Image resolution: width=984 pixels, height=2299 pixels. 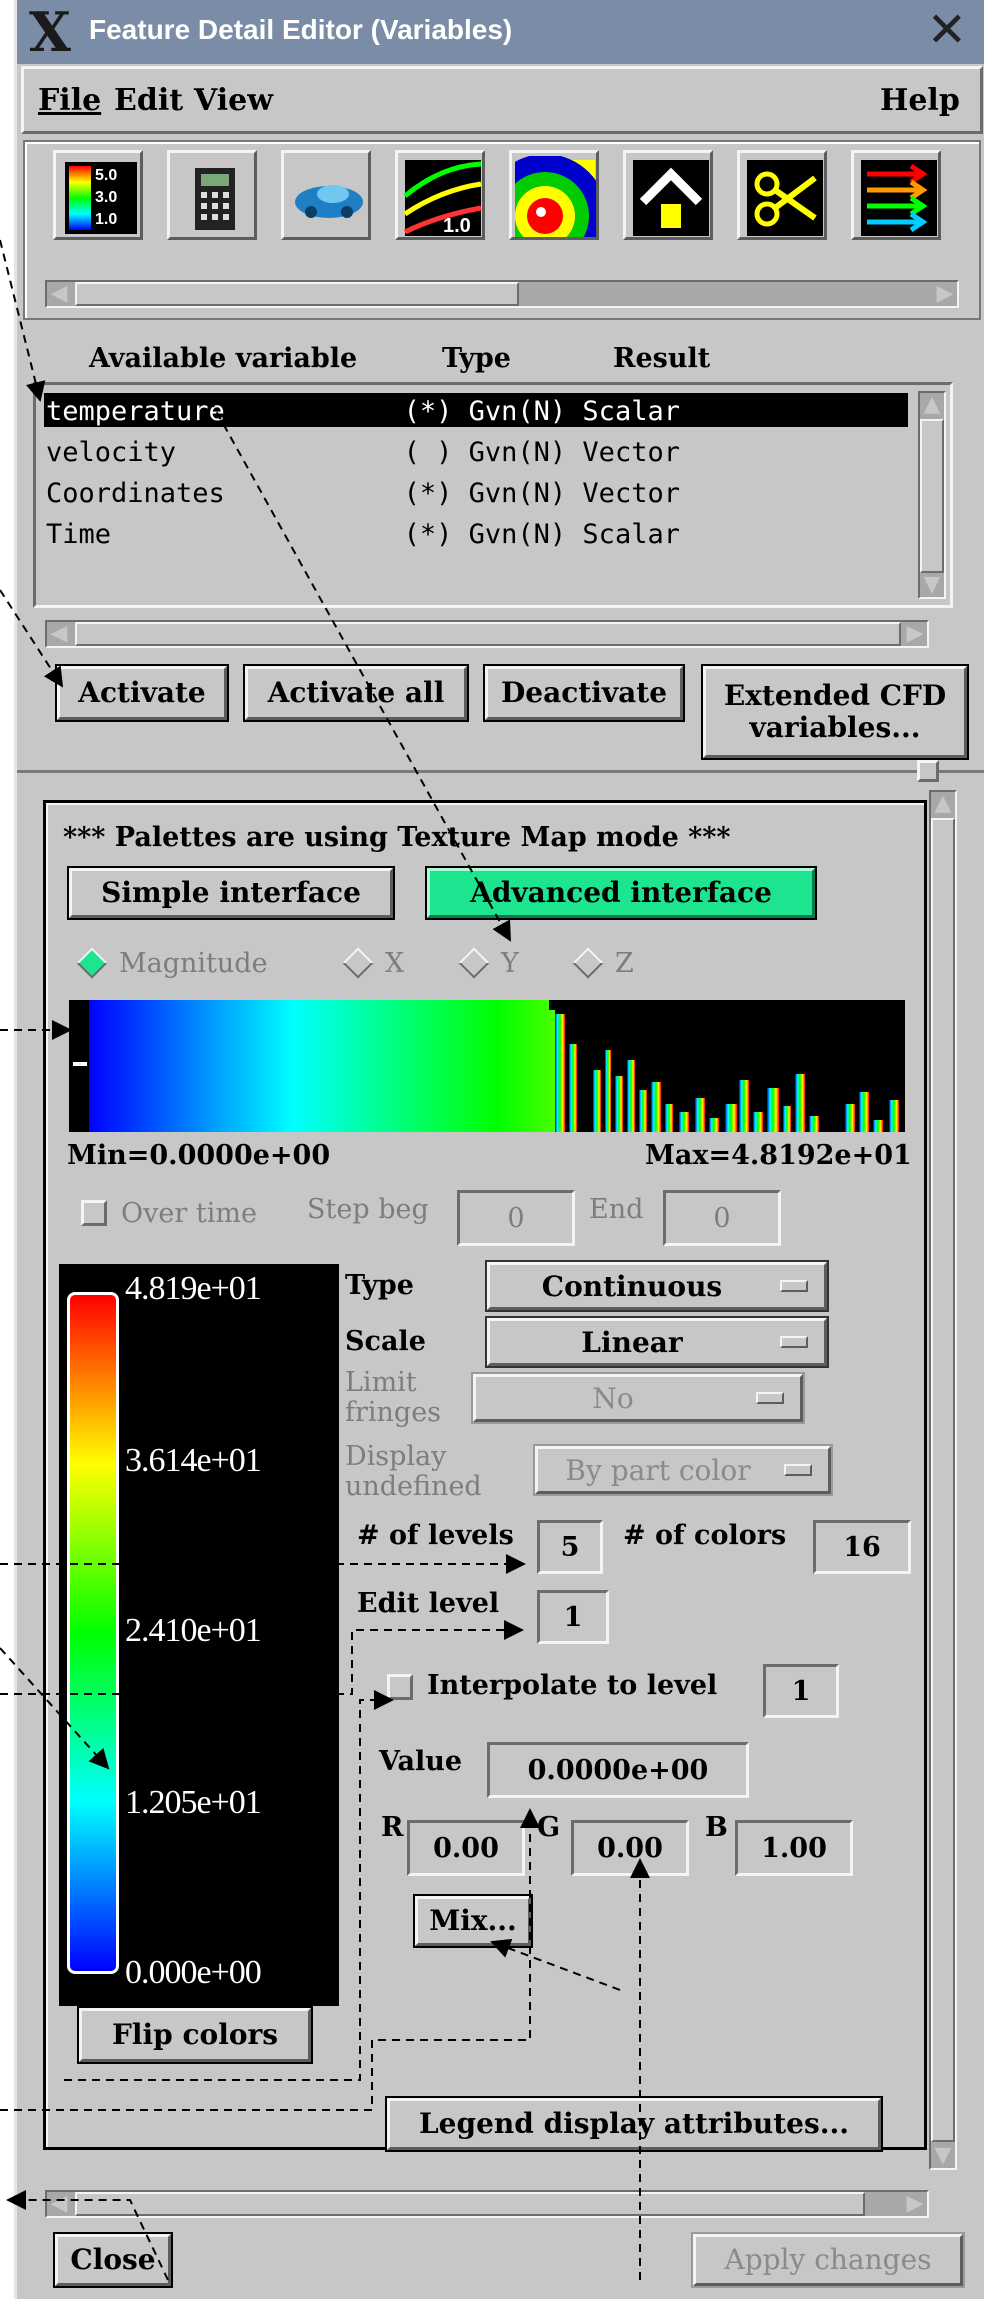 I want to click on toolbar-scrollbar: ◀ ▶, so click(x=502, y=294).